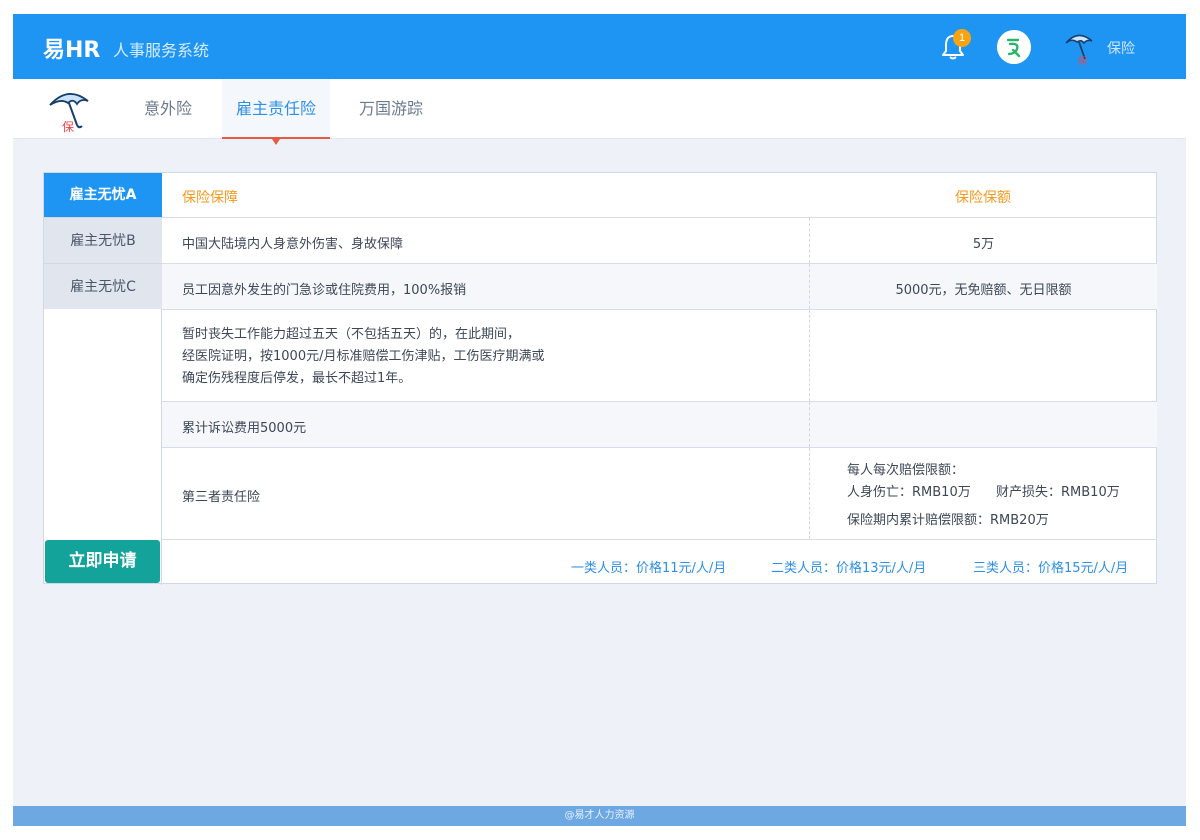 Image resolution: width=1200 pixels, height=840 pixels. What do you see at coordinates (168, 109) in the screenshot?
I see `tab-accident-insurance: 意外险` at bounding box center [168, 109].